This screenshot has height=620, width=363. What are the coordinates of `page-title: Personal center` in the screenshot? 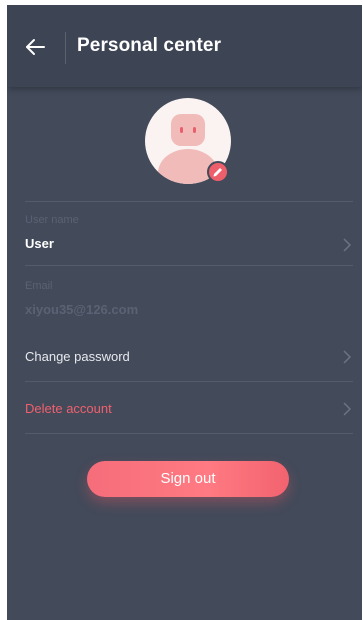 It's located at (149, 45).